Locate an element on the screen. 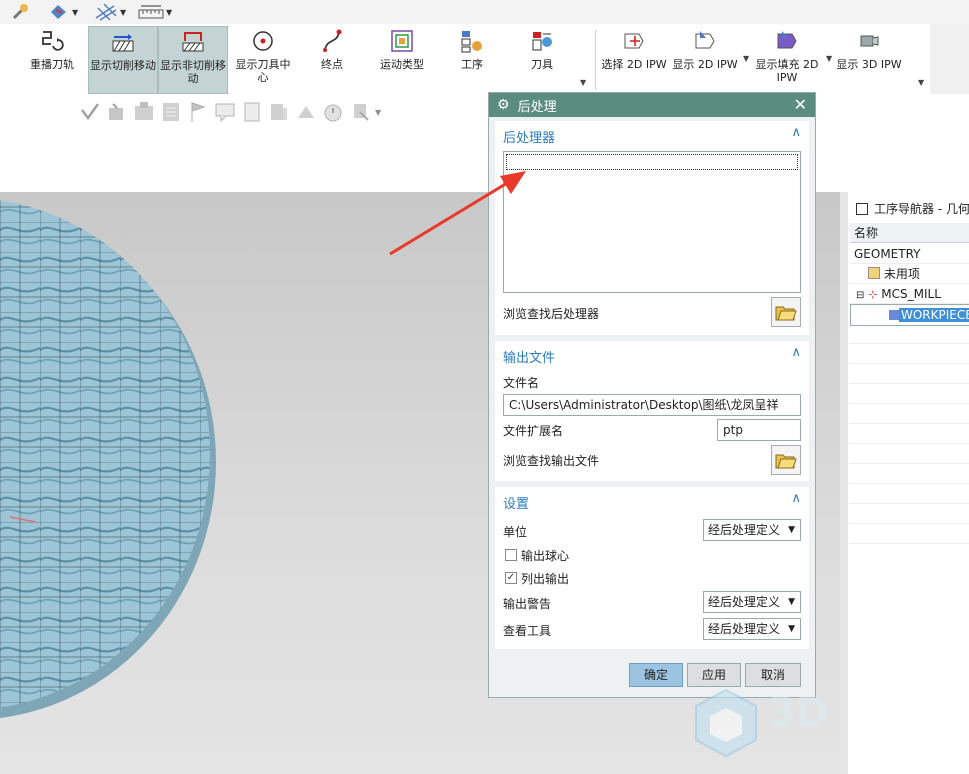  watermark-logo: 3D is located at coordinates (826, 724).